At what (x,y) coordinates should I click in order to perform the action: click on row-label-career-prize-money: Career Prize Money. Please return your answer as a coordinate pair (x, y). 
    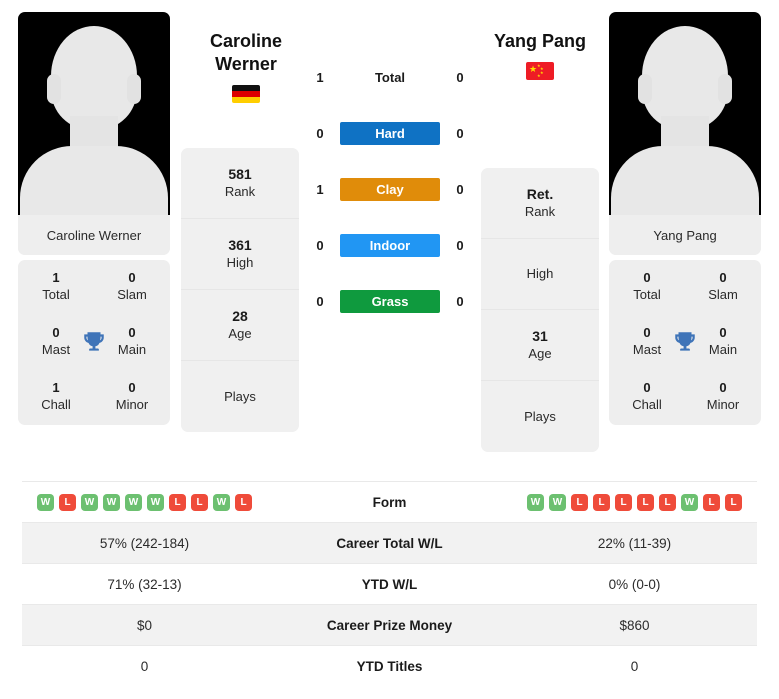
    Looking at the image, I should click on (389, 625).